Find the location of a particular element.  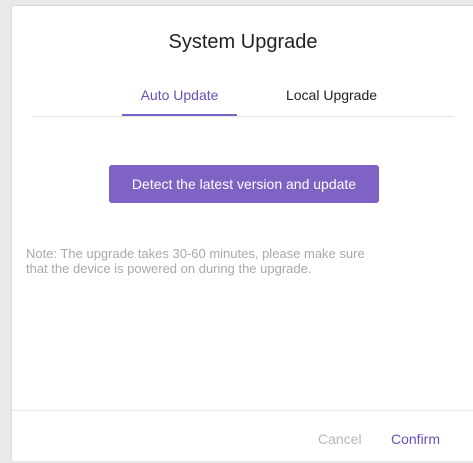

detect-update-button: Detect the latest version and update is located at coordinates (244, 184).